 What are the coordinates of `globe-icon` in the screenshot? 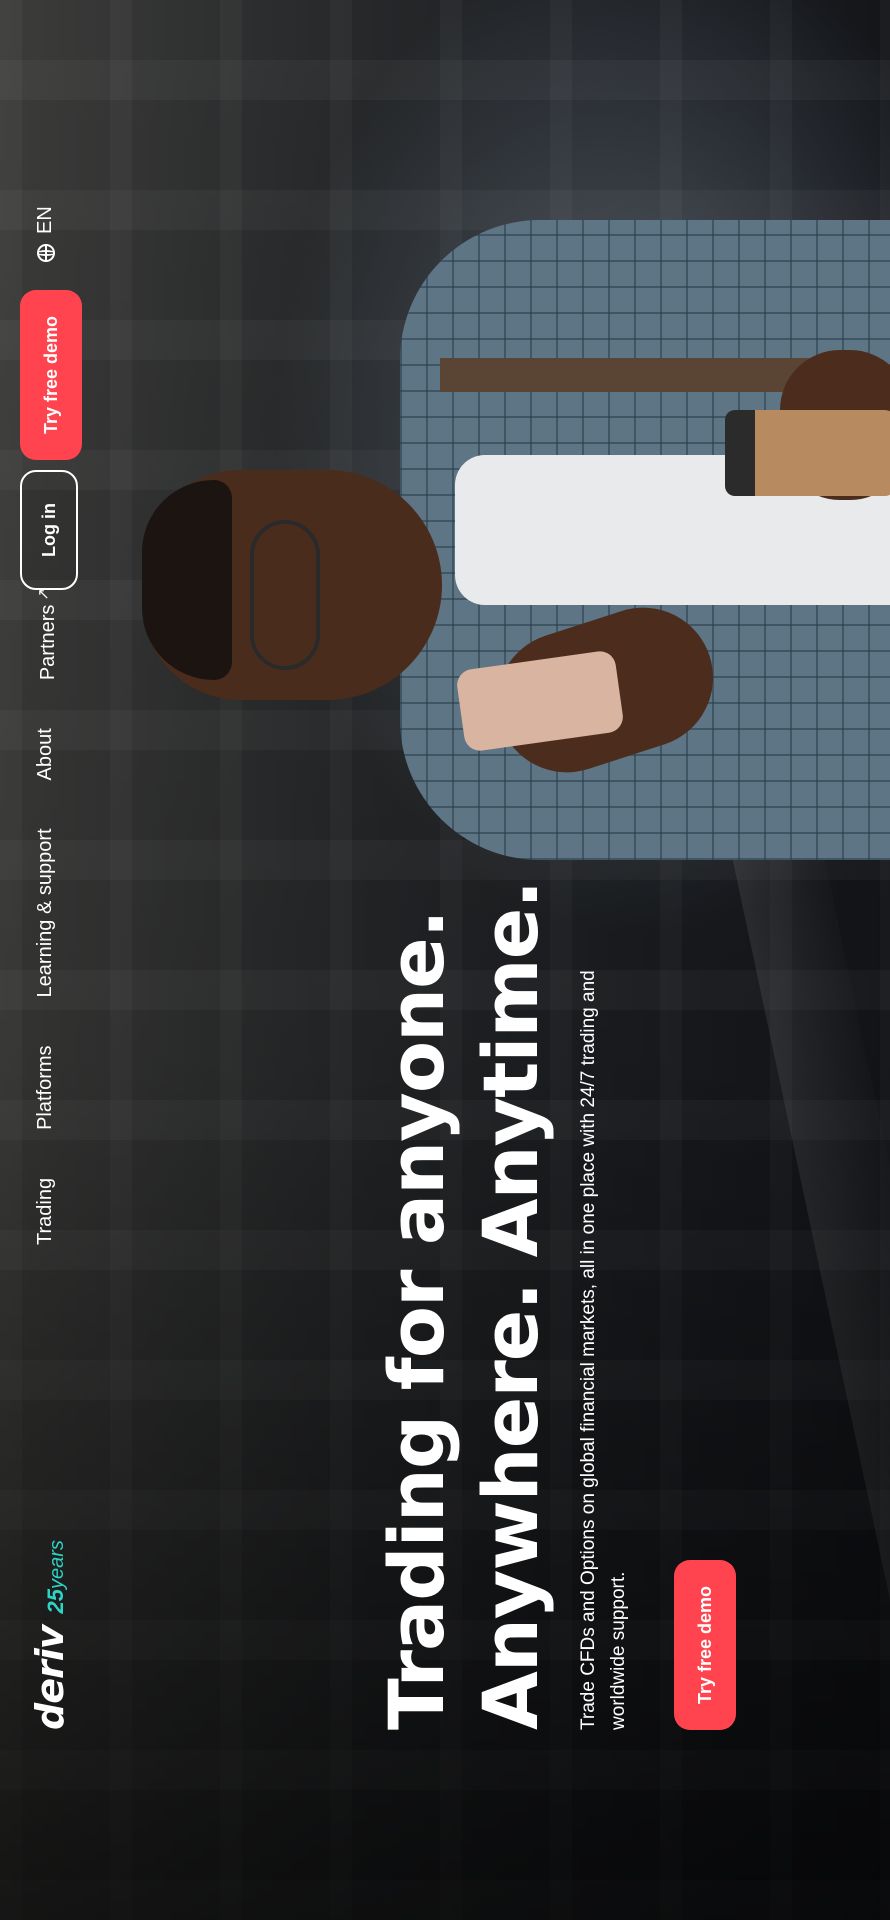 It's located at (45, 253).